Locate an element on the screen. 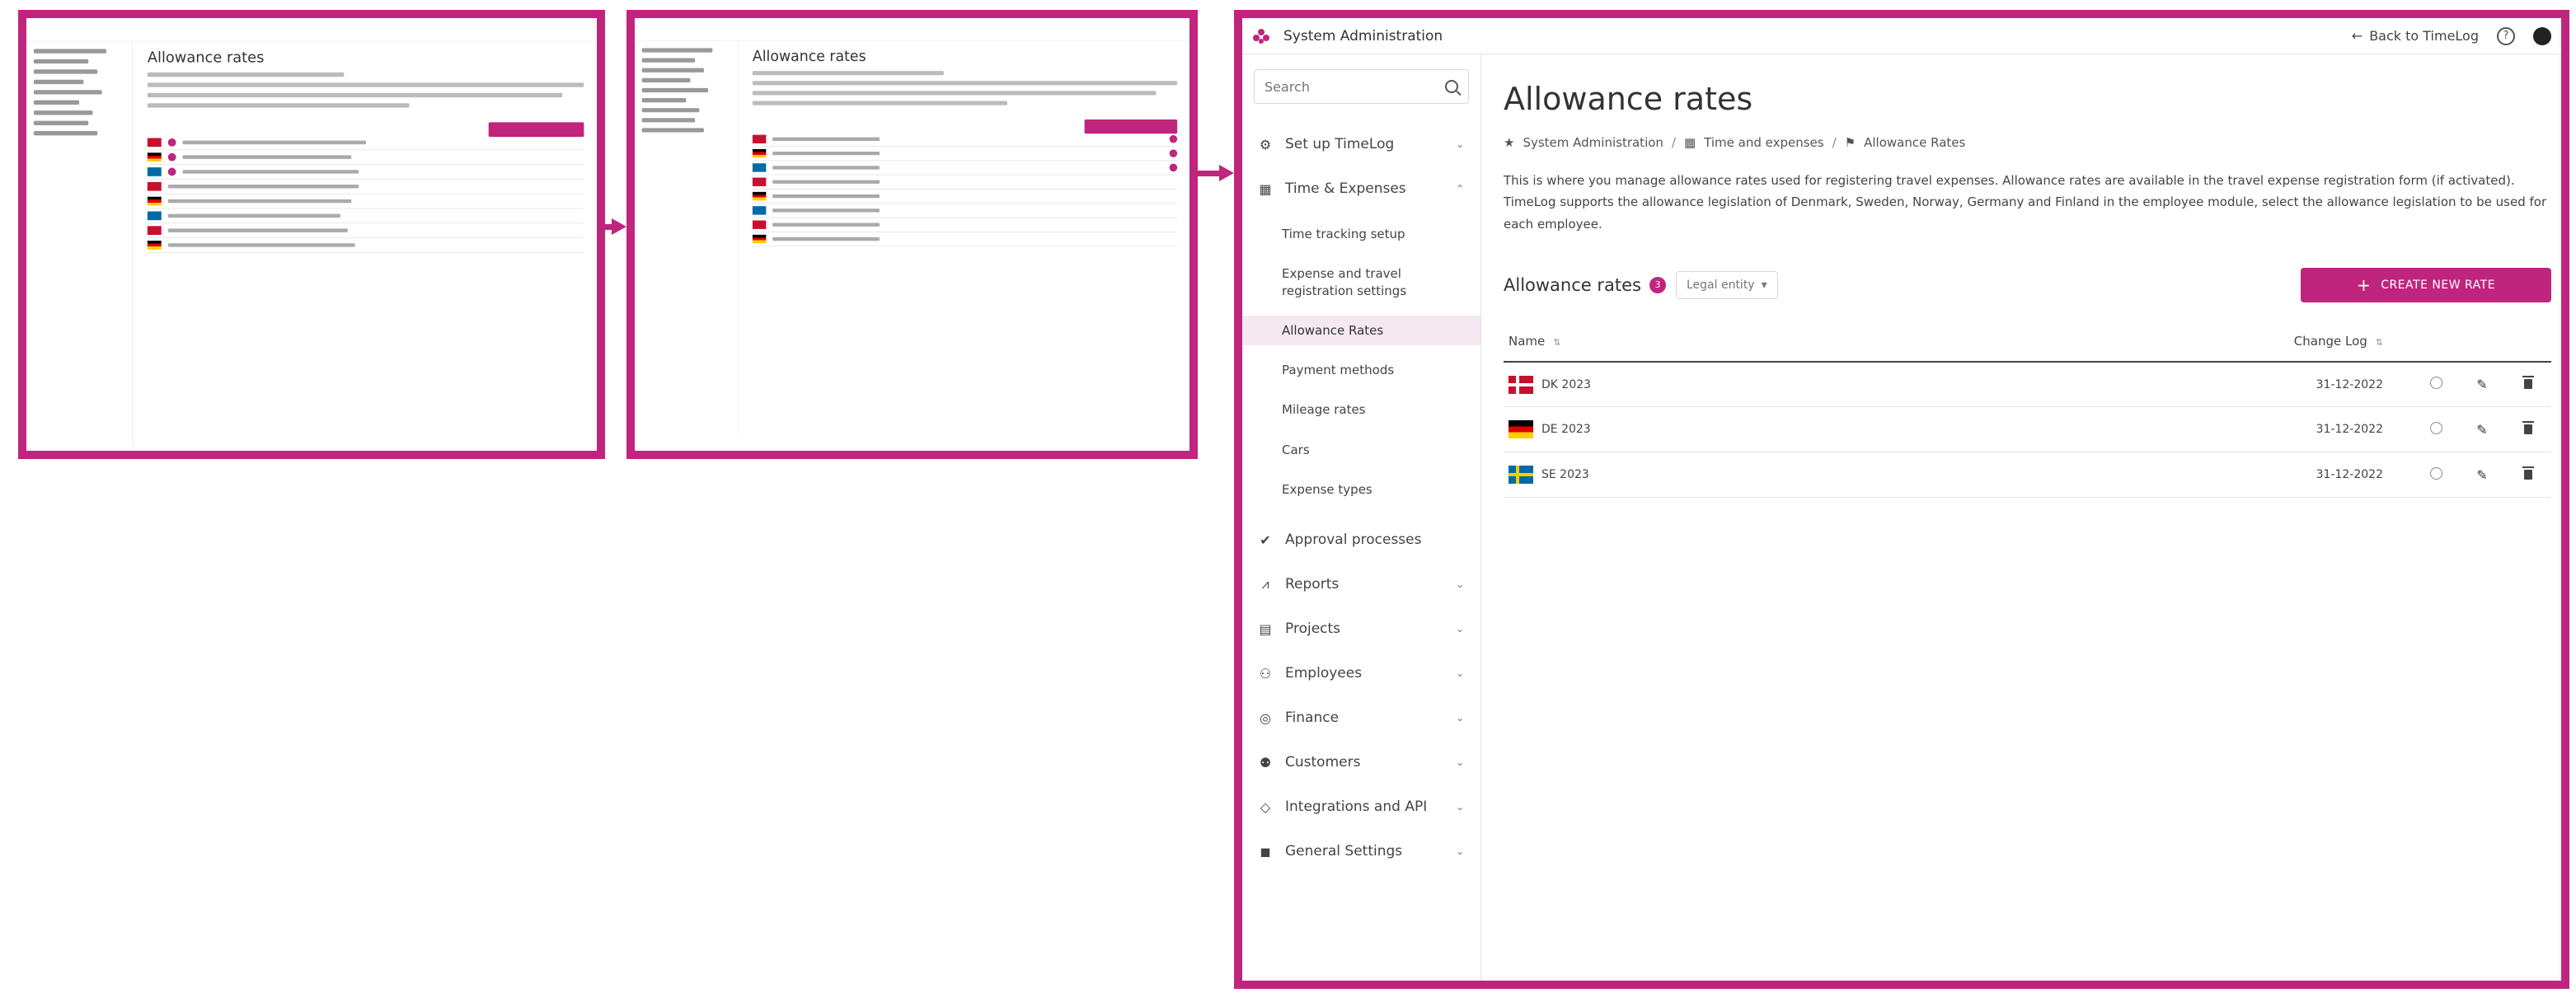  breadcrumb-time-expenses: Time and expenses is located at coordinates (1764, 142).